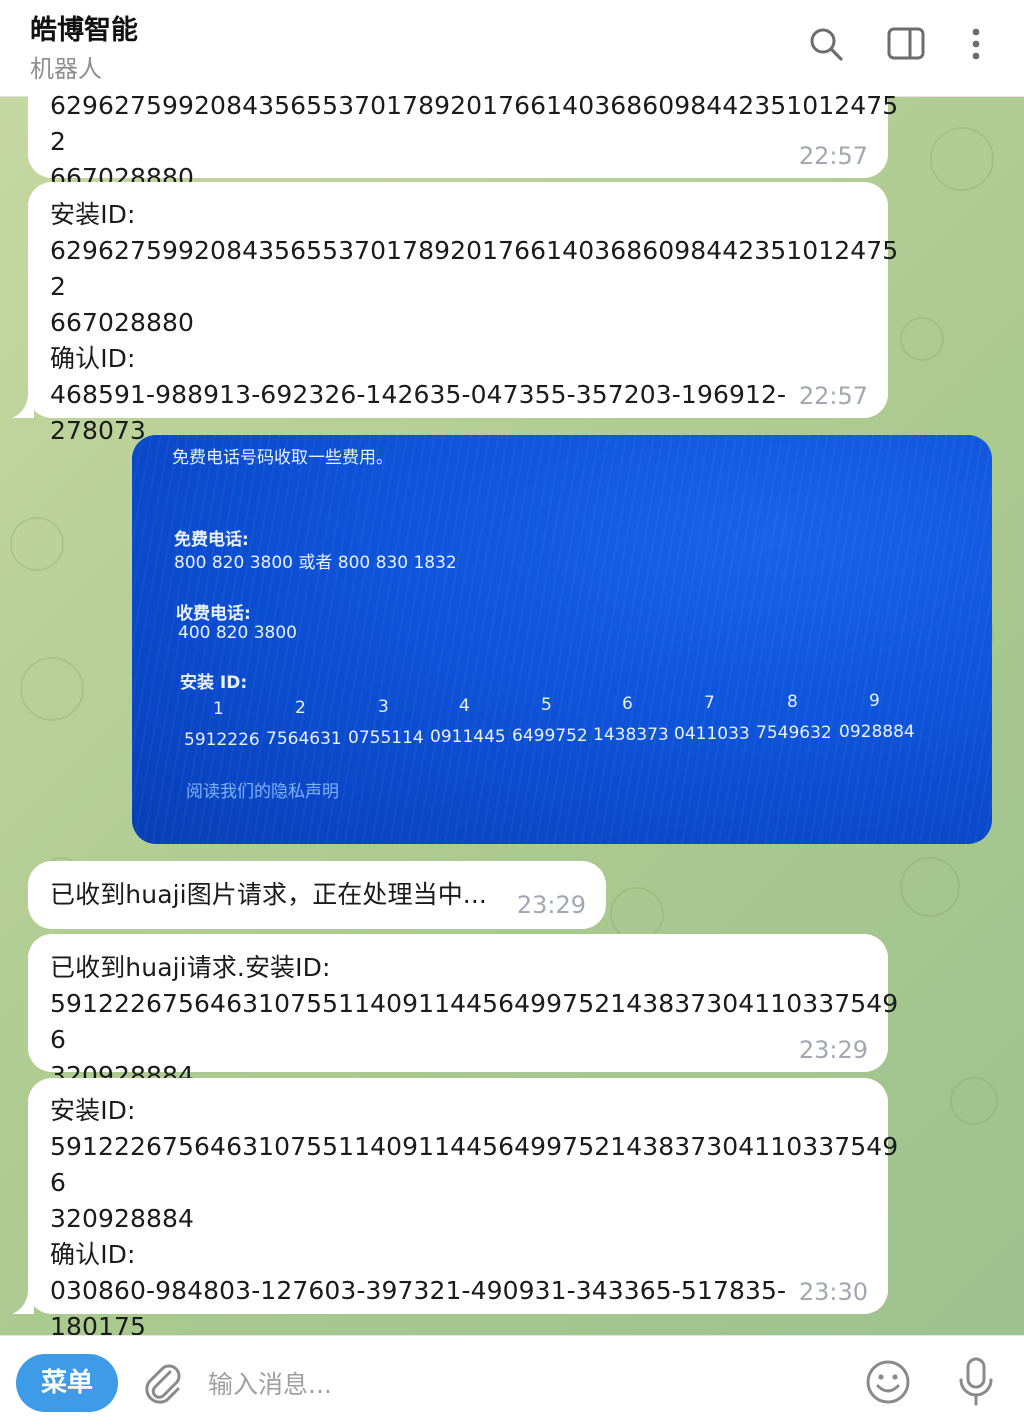 Image resolution: width=1024 pixels, height=1428 pixels. I want to click on photo-privacy-link: 阅读我们的隐私声明, so click(262, 792).